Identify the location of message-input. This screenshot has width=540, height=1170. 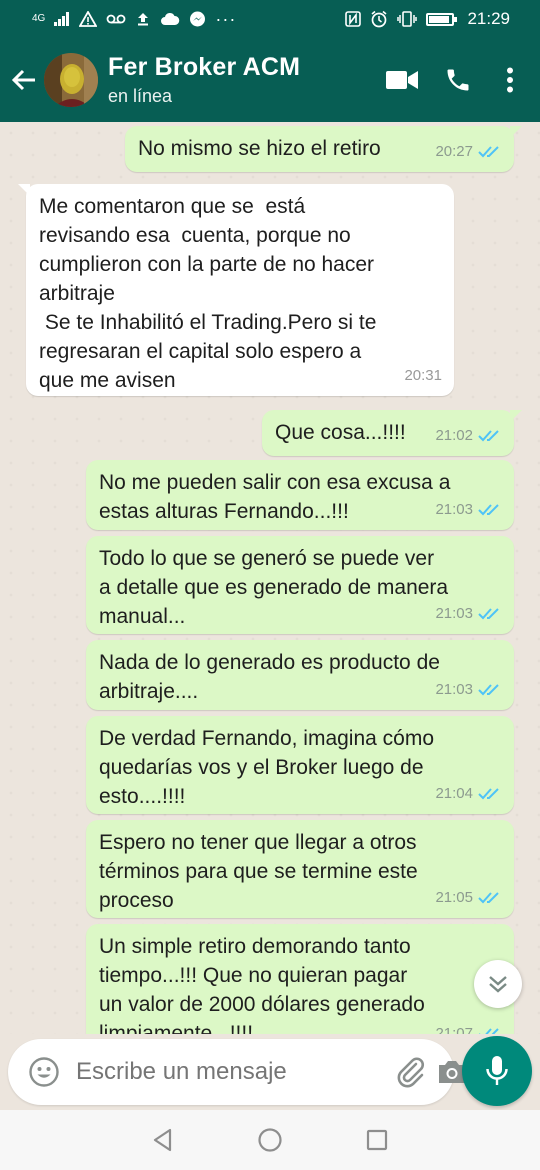
(231, 1072).